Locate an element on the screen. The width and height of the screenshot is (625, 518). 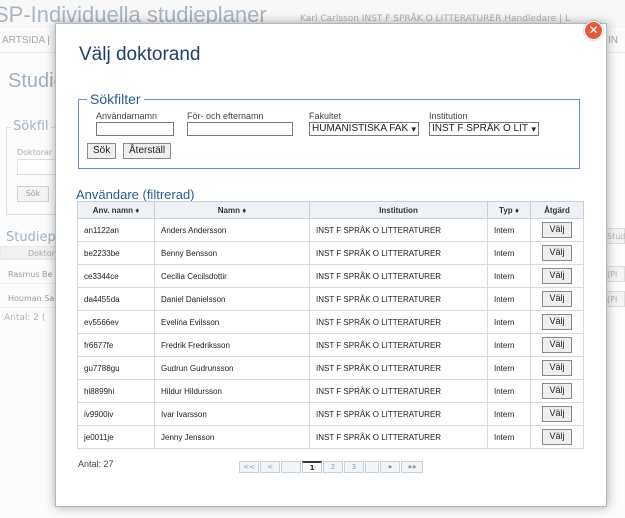
last-page-button: »» is located at coordinates (412, 467).